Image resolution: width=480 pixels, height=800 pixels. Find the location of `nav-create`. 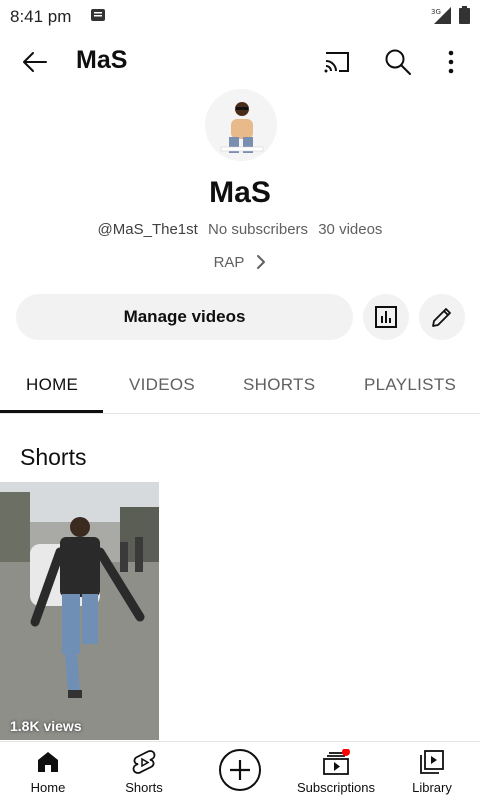

nav-create is located at coordinates (240, 771).